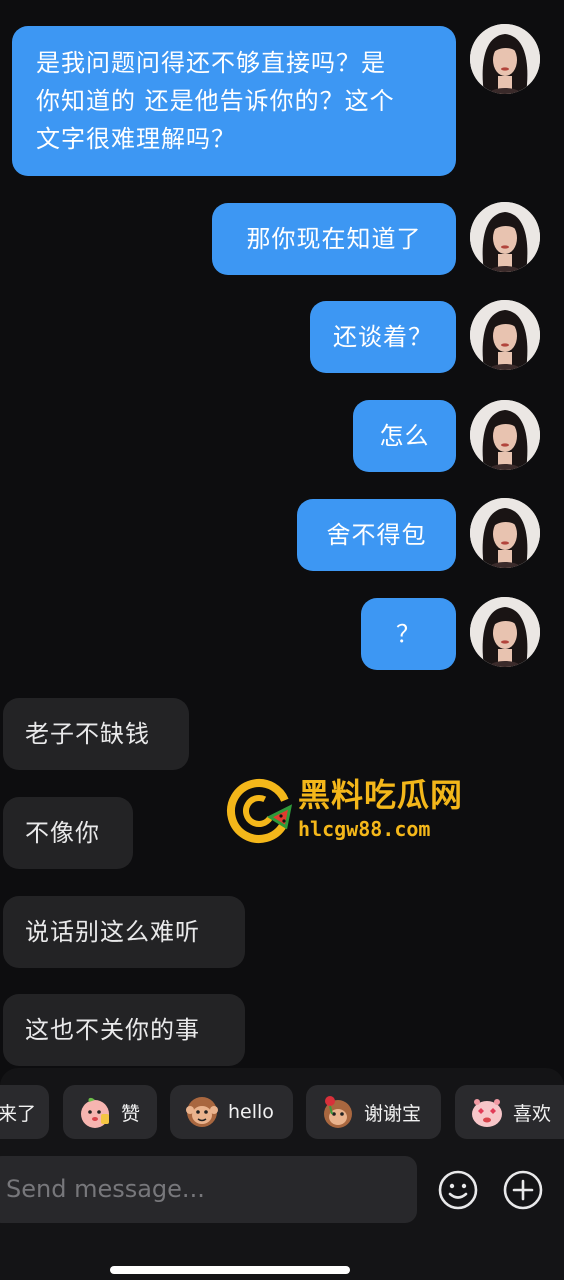 This screenshot has width=564, height=1280. I want to click on quick-reply: 赞, so click(110, 1112).